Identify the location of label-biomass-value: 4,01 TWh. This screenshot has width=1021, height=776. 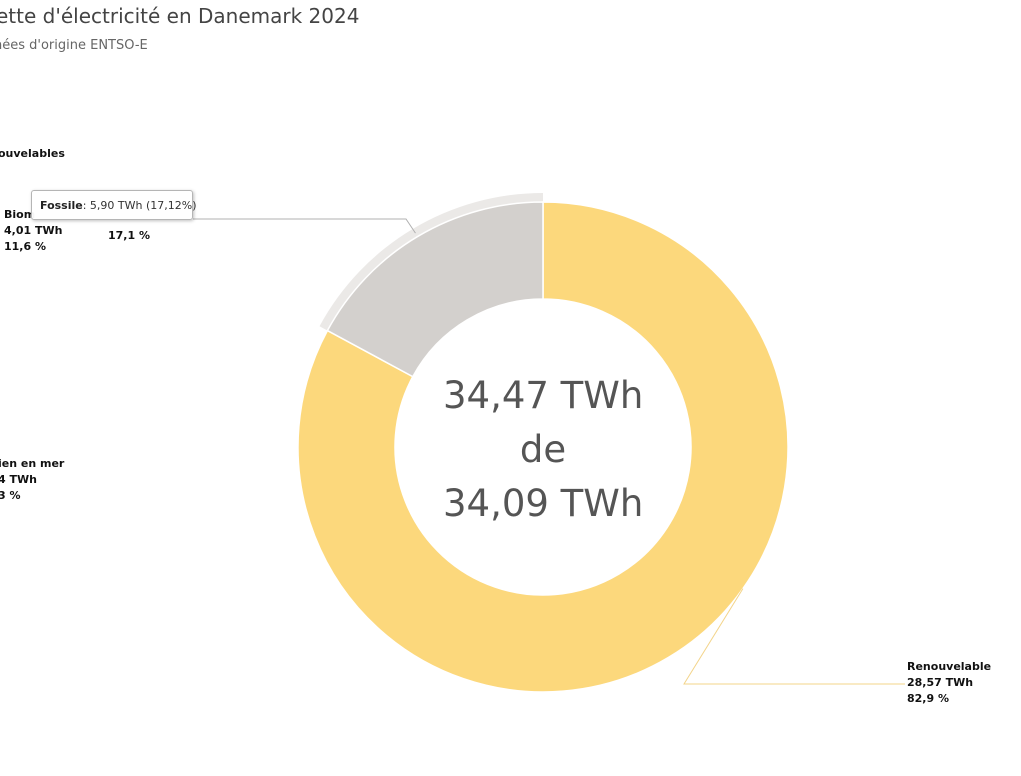
(33, 230).